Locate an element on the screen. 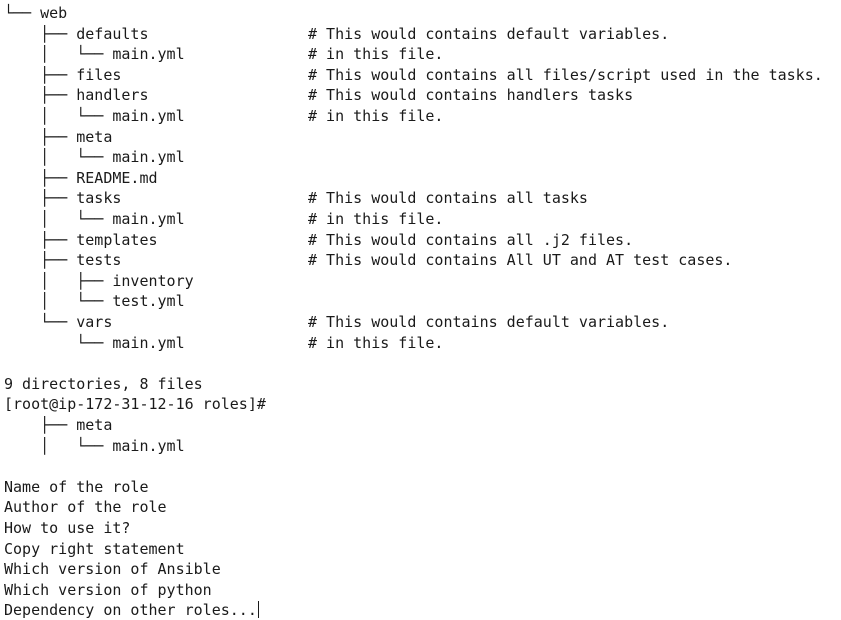 This screenshot has width=841, height=620. tree-line-meta-main: │ └── main.yml is located at coordinates (94, 157).